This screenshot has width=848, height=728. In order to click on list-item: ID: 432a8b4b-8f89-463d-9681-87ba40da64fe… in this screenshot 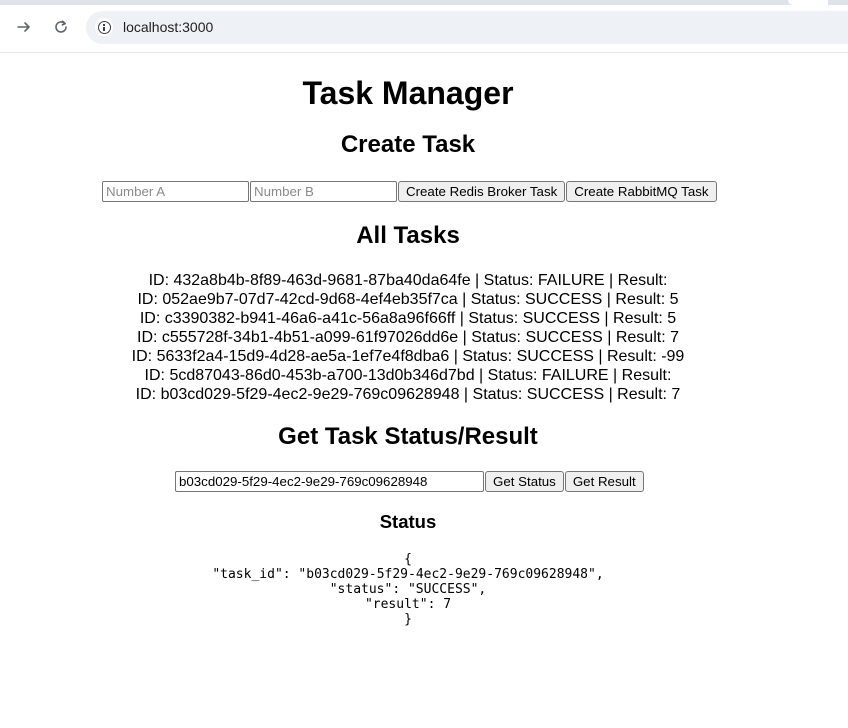, I will do `click(408, 280)`.